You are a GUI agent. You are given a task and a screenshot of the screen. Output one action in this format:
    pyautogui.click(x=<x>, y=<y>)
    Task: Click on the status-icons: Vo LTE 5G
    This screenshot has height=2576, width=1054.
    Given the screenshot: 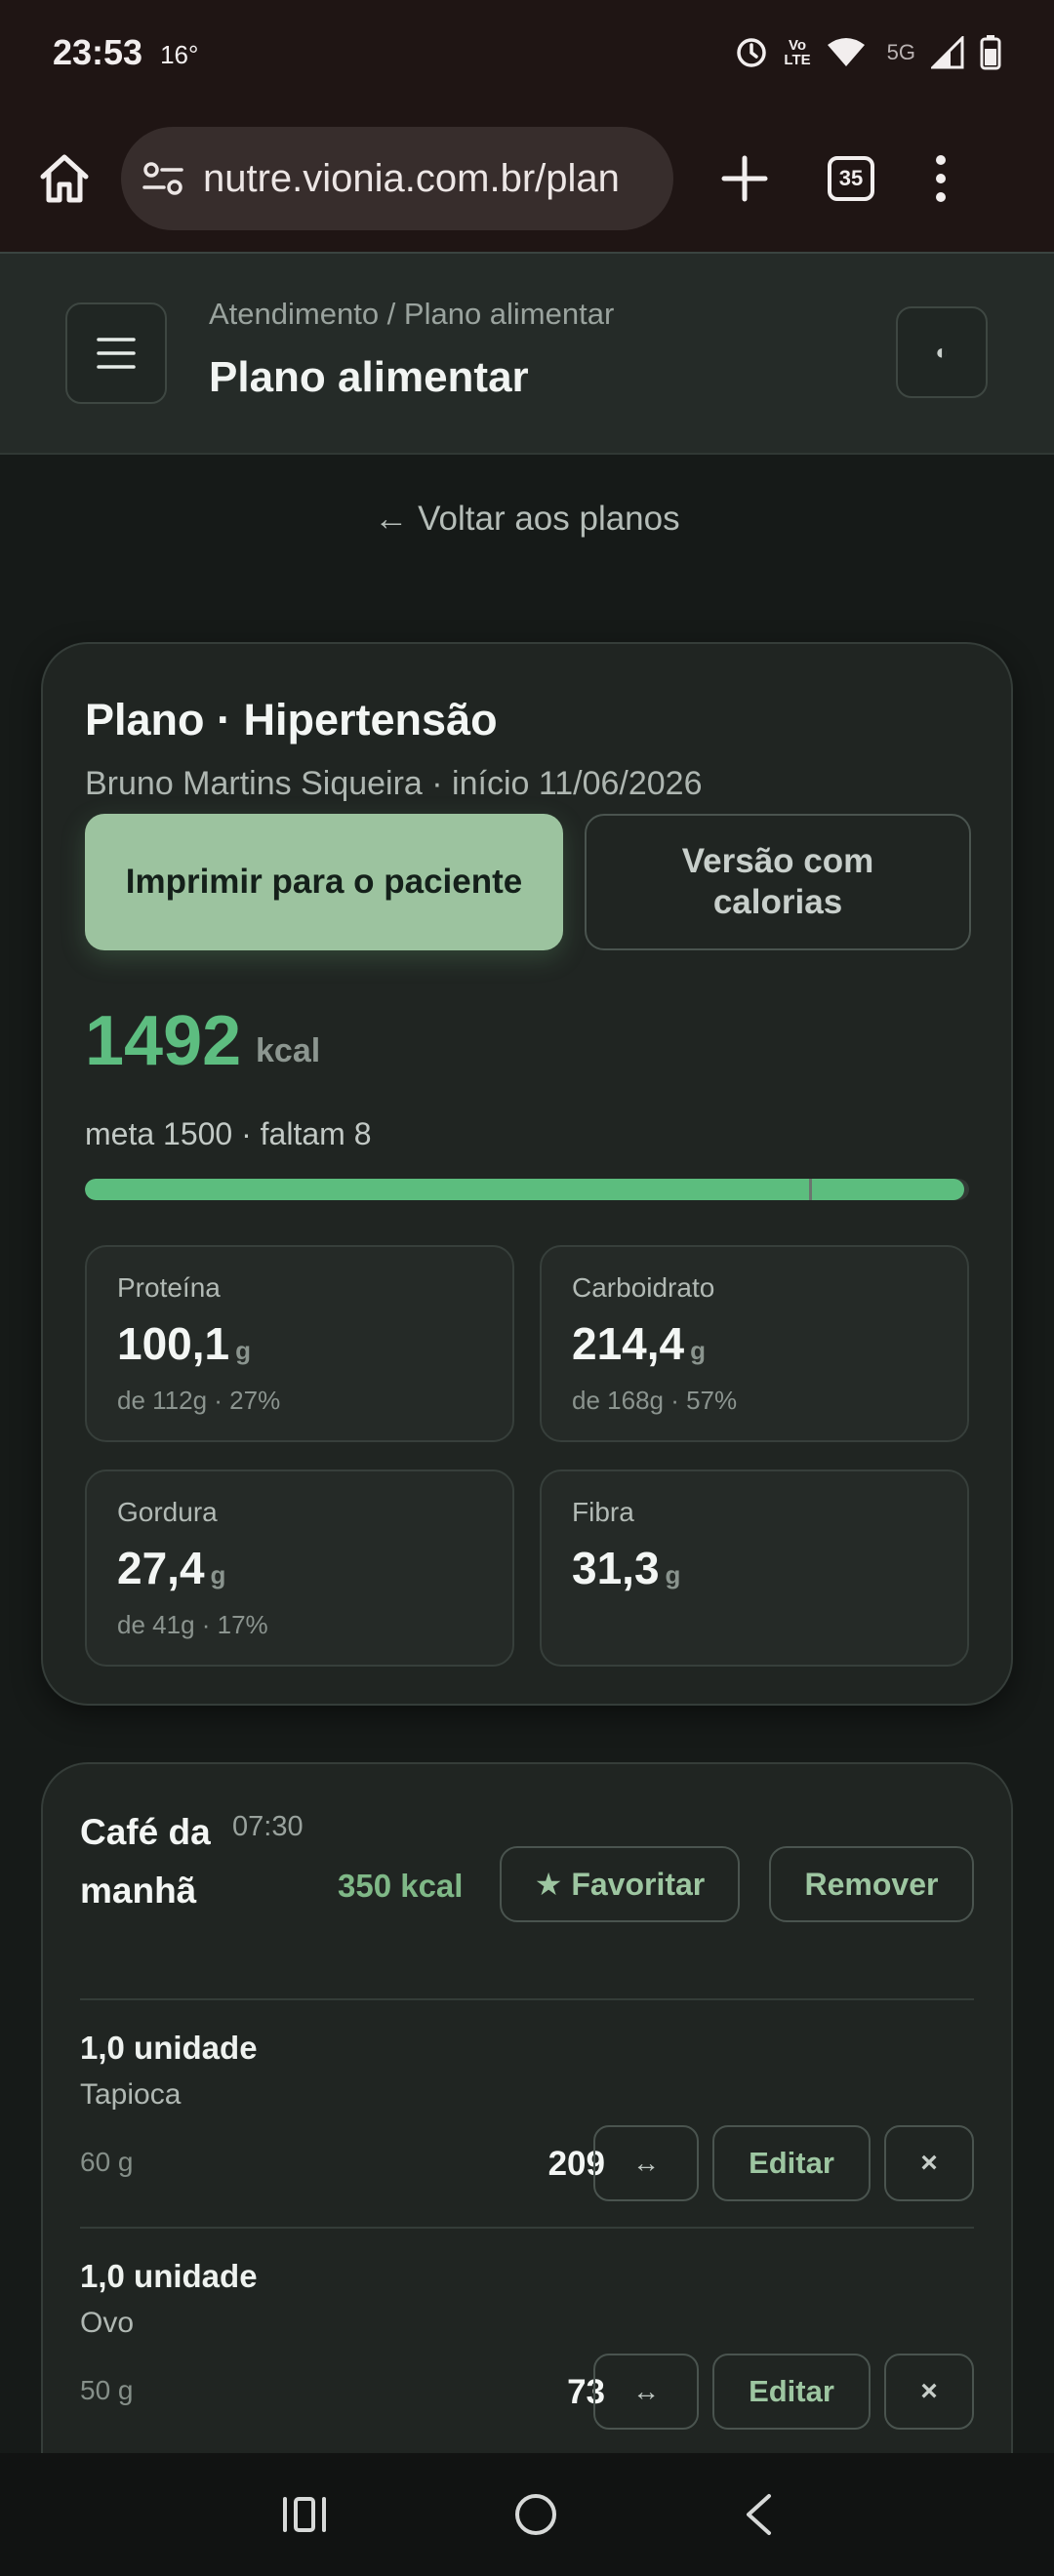 What is the action you would take?
    pyautogui.click(x=868, y=52)
    